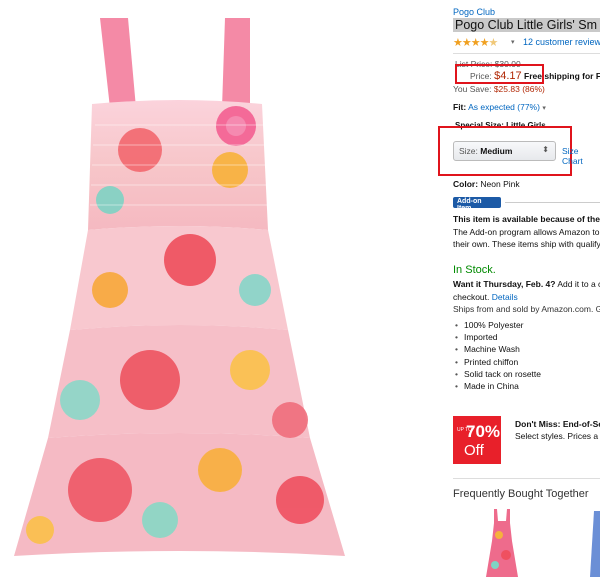 This screenshot has width=600, height=586. Describe the element at coordinates (477, 204) in the screenshot. I see `addon-badge: Add-on Item` at that location.